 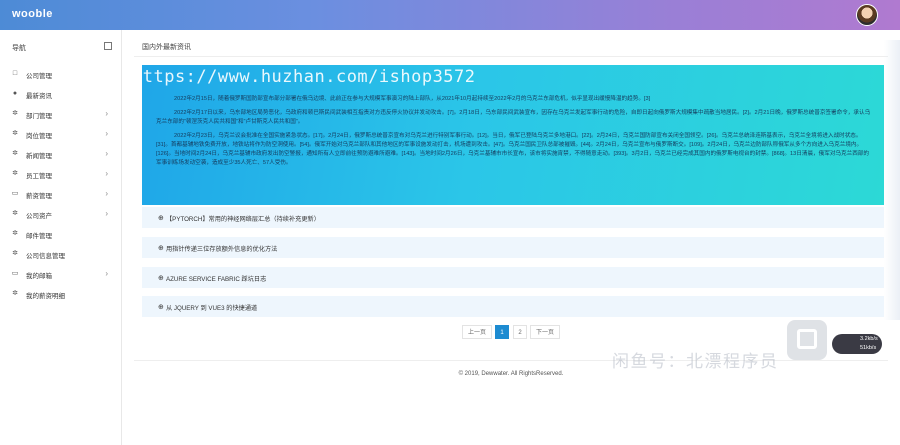 I want to click on sidebar-item-4: ✲ 岗位管理 ›, so click(x=61, y=134).